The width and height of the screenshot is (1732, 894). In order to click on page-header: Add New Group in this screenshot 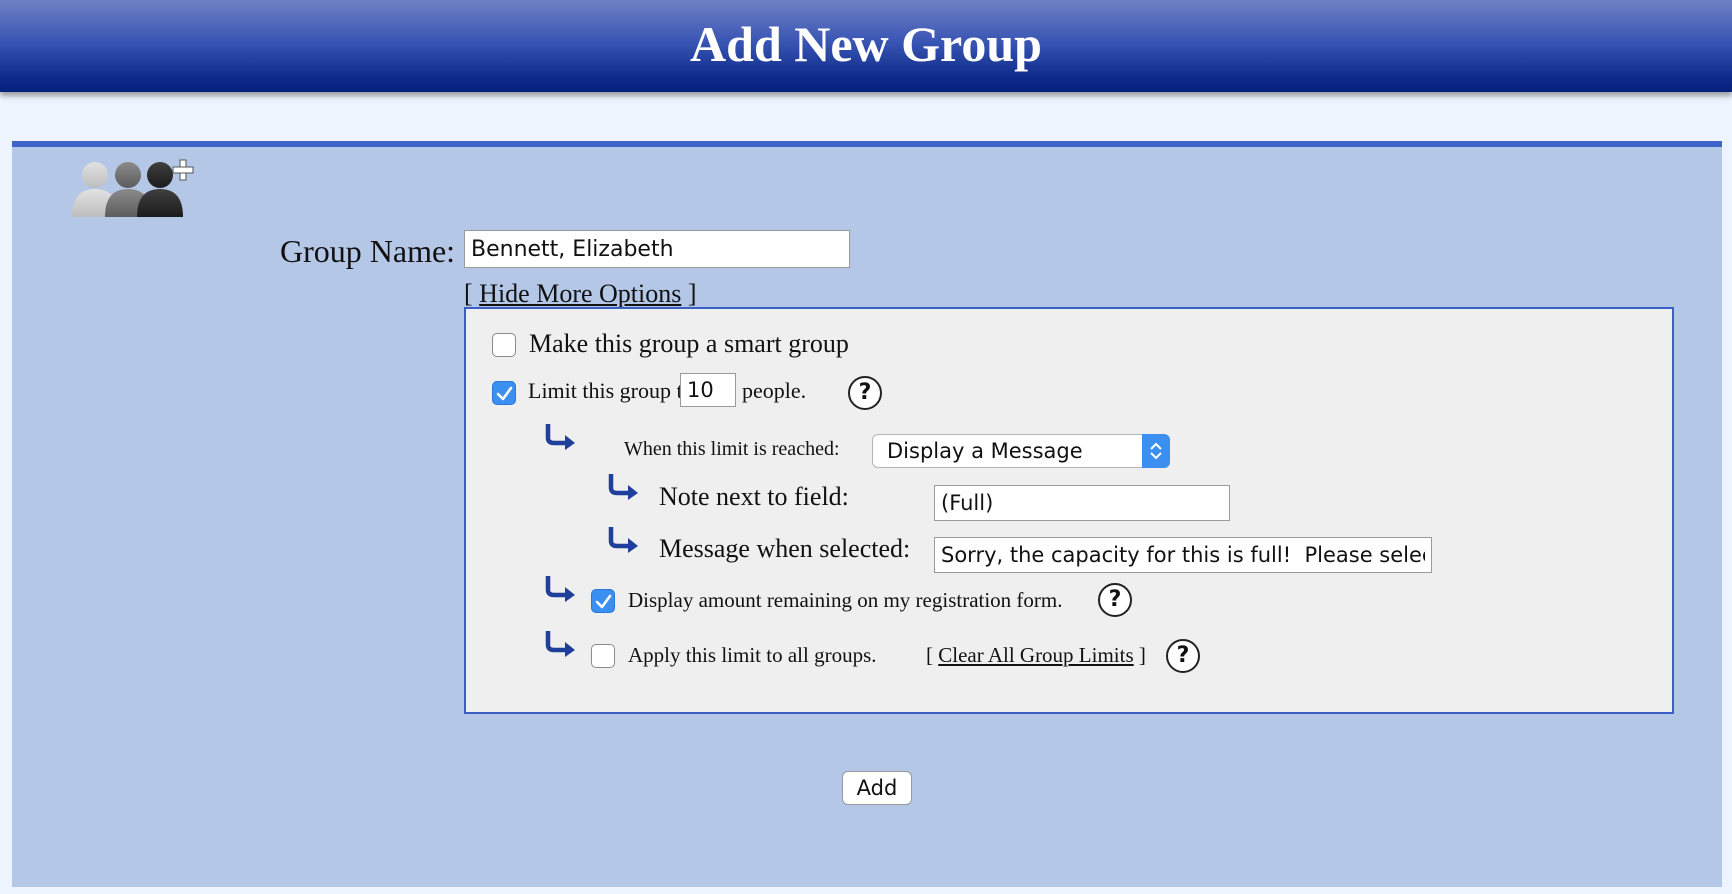, I will do `click(866, 46)`.